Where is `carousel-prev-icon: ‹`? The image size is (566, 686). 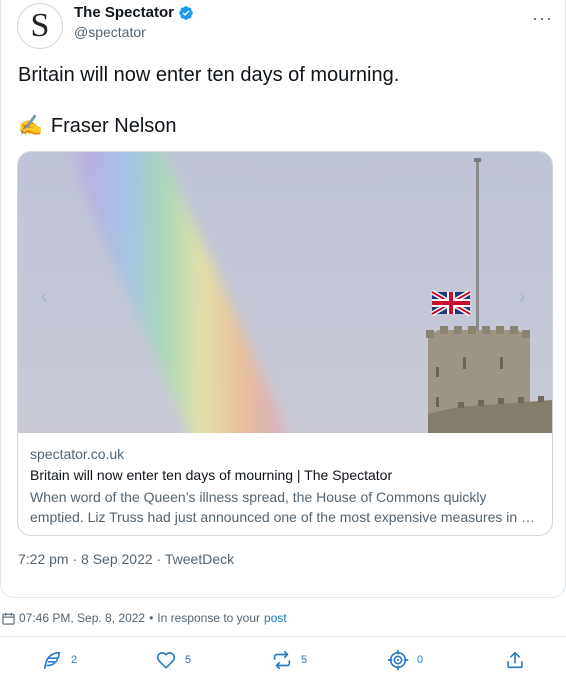
carousel-prev-icon: ‹ is located at coordinates (44, 296).